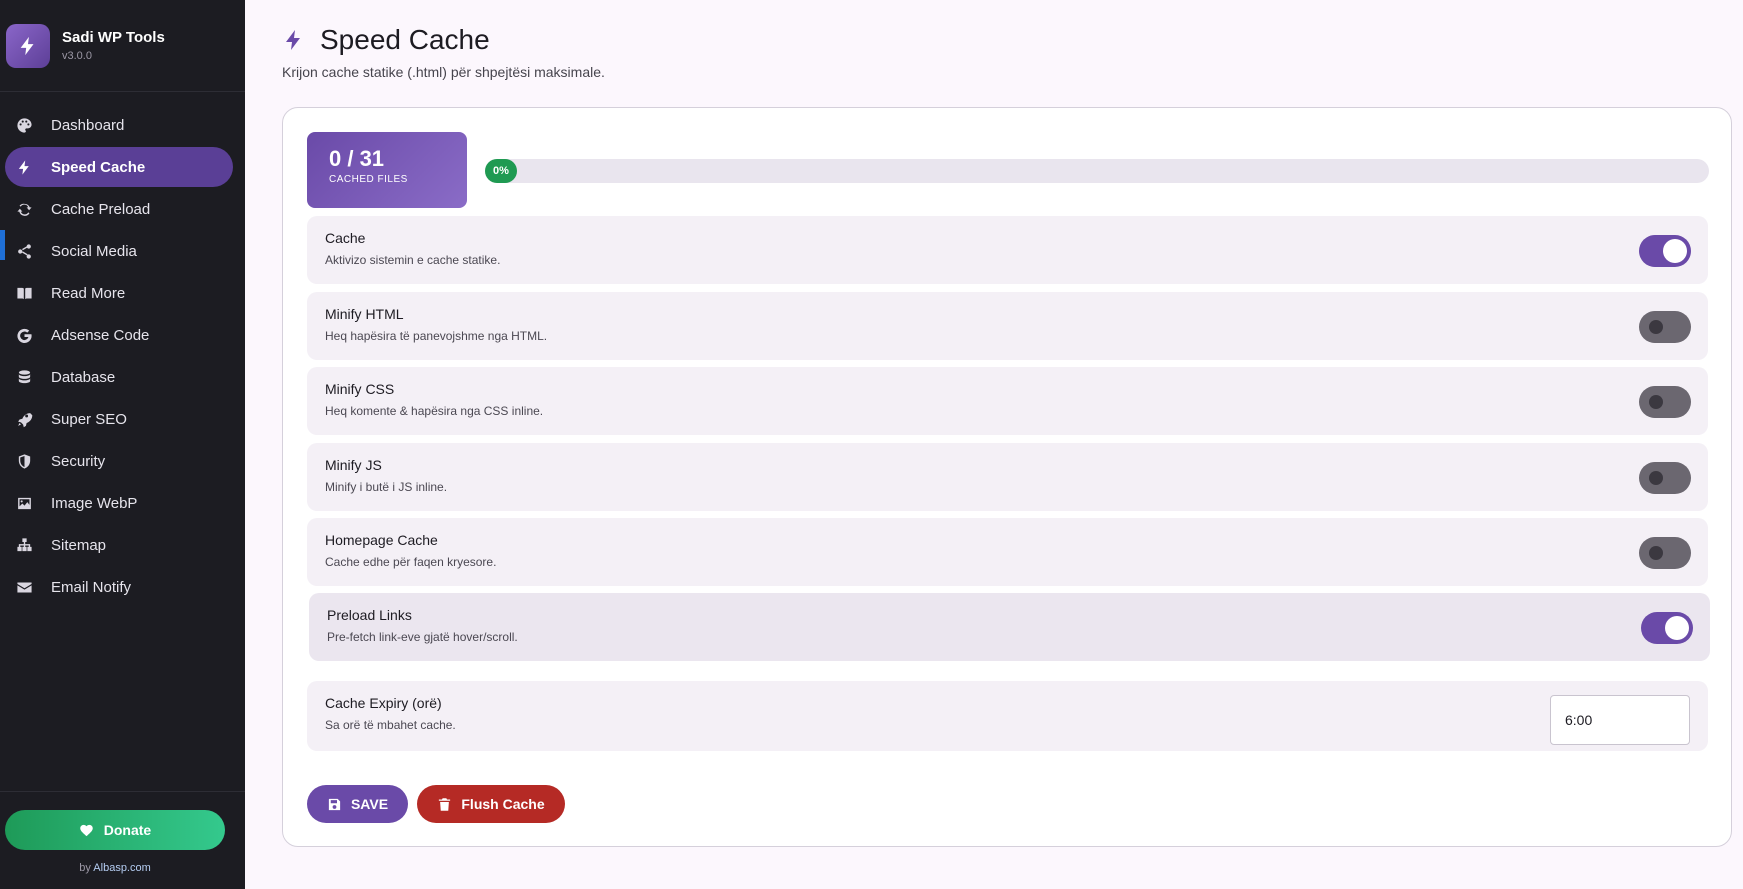 This screenshot has height=889, width=1743. I want to click on brand: Sadi WP Tools v3.0.0, so click(122, 46).